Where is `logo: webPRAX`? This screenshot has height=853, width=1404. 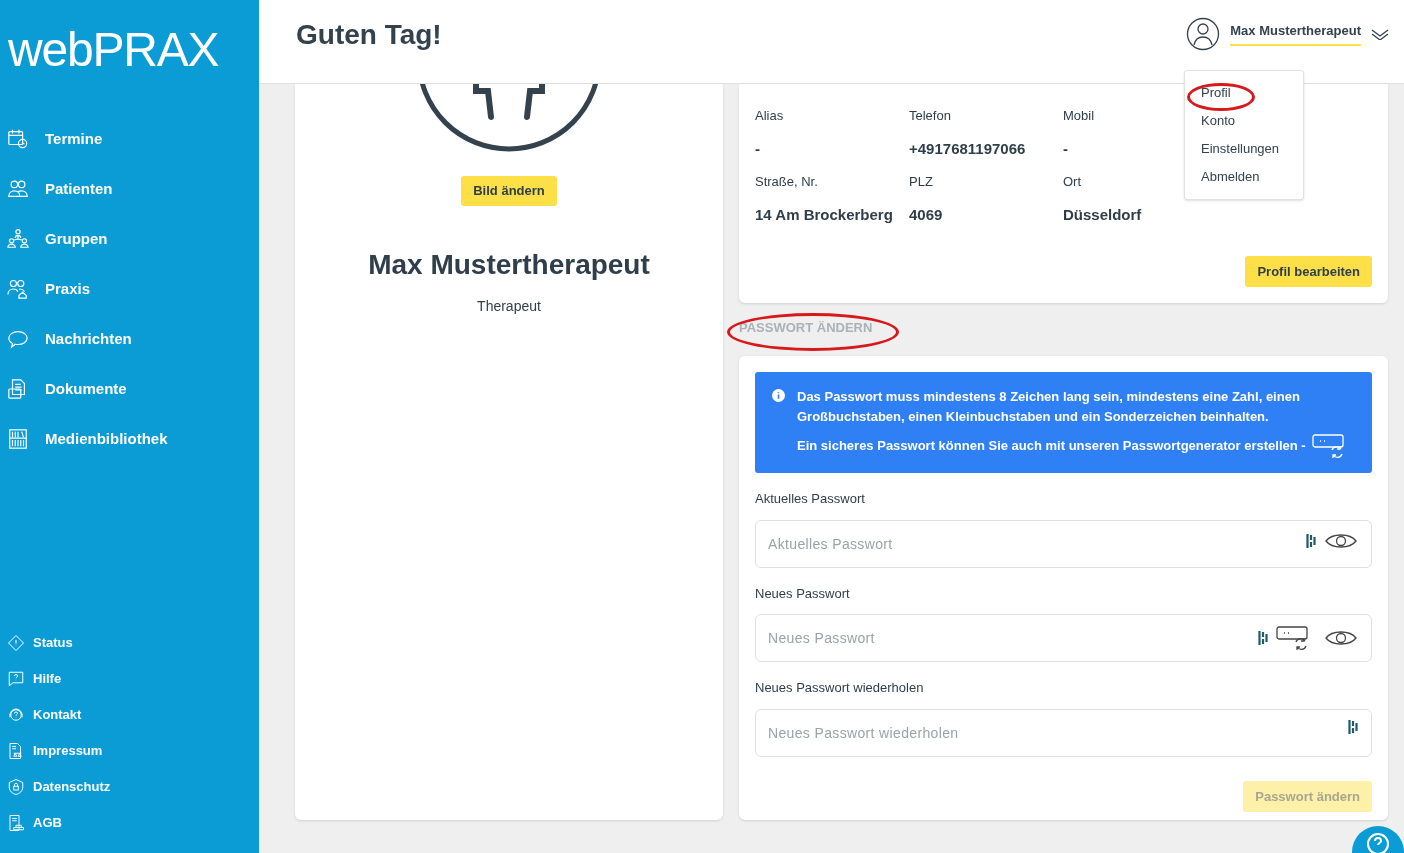
logo: webPRAX is located at coordinates (113, 50).